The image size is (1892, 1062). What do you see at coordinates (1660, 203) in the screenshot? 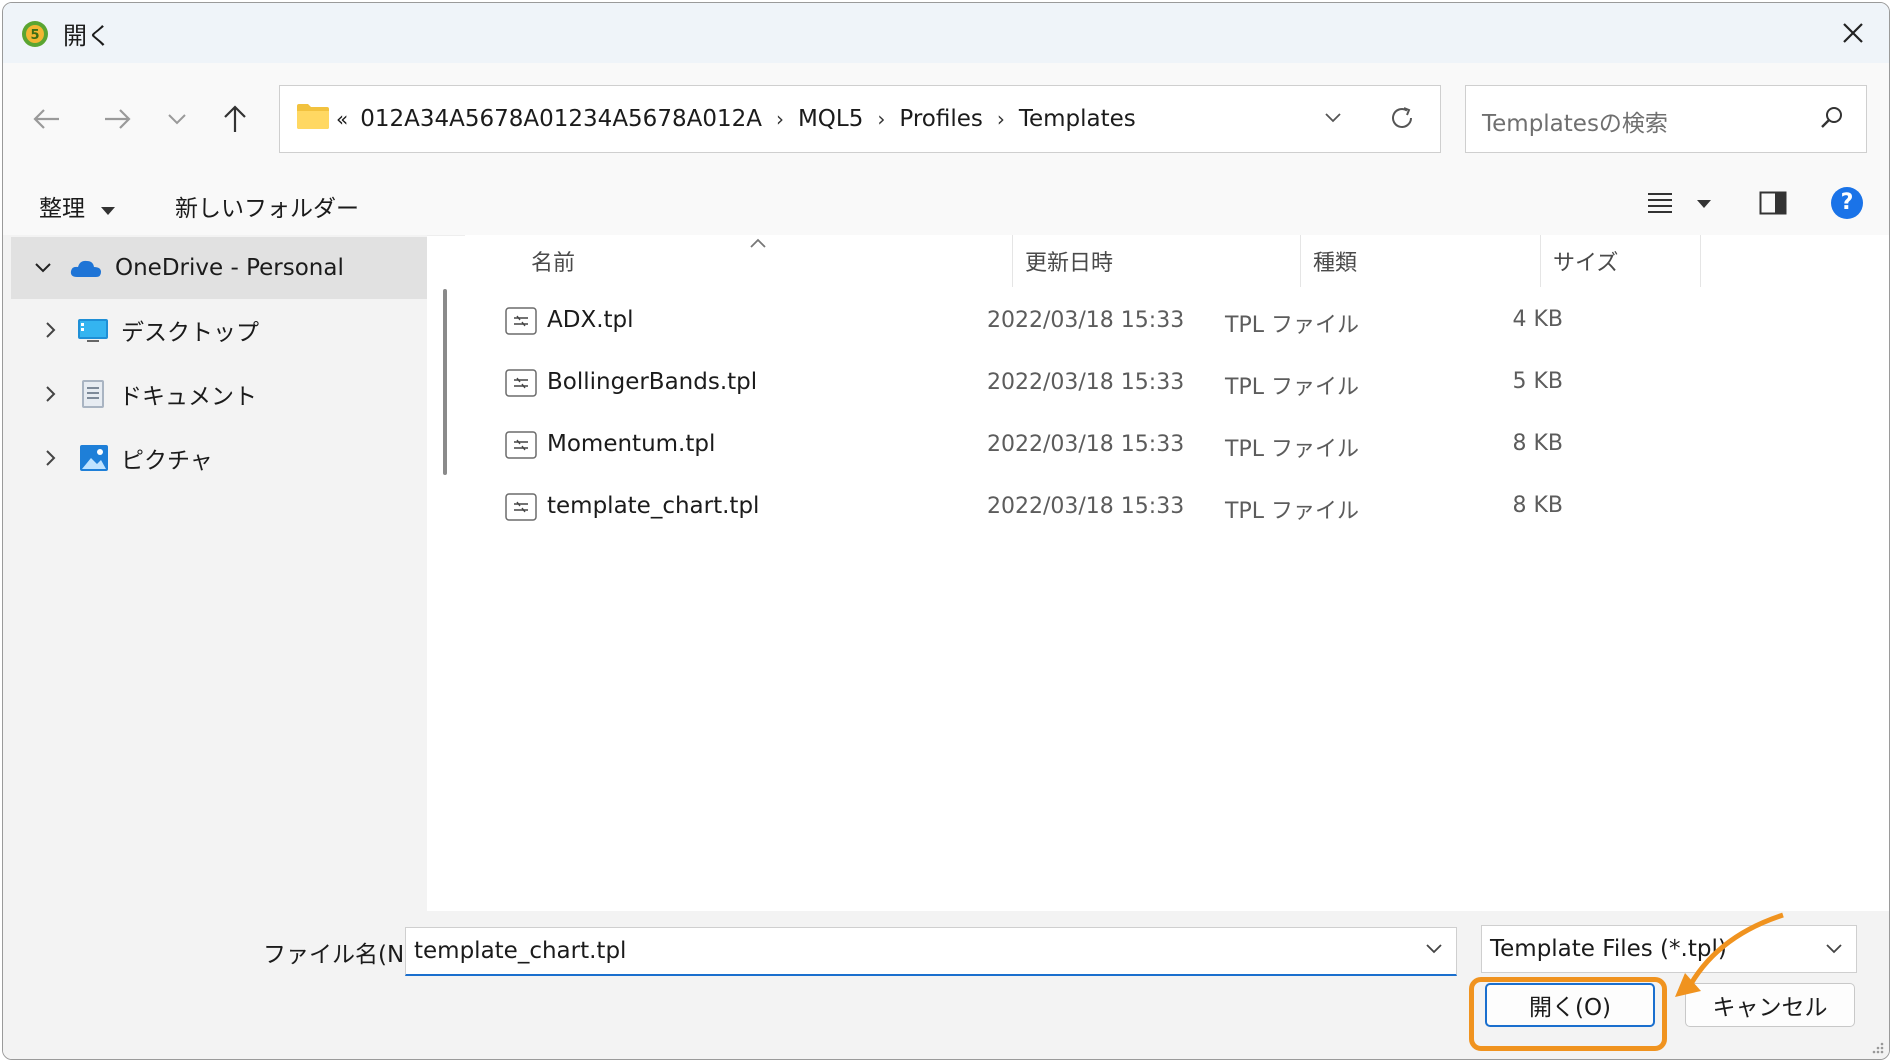
I see `list-view-icon` at bounding box center [1660, 203].